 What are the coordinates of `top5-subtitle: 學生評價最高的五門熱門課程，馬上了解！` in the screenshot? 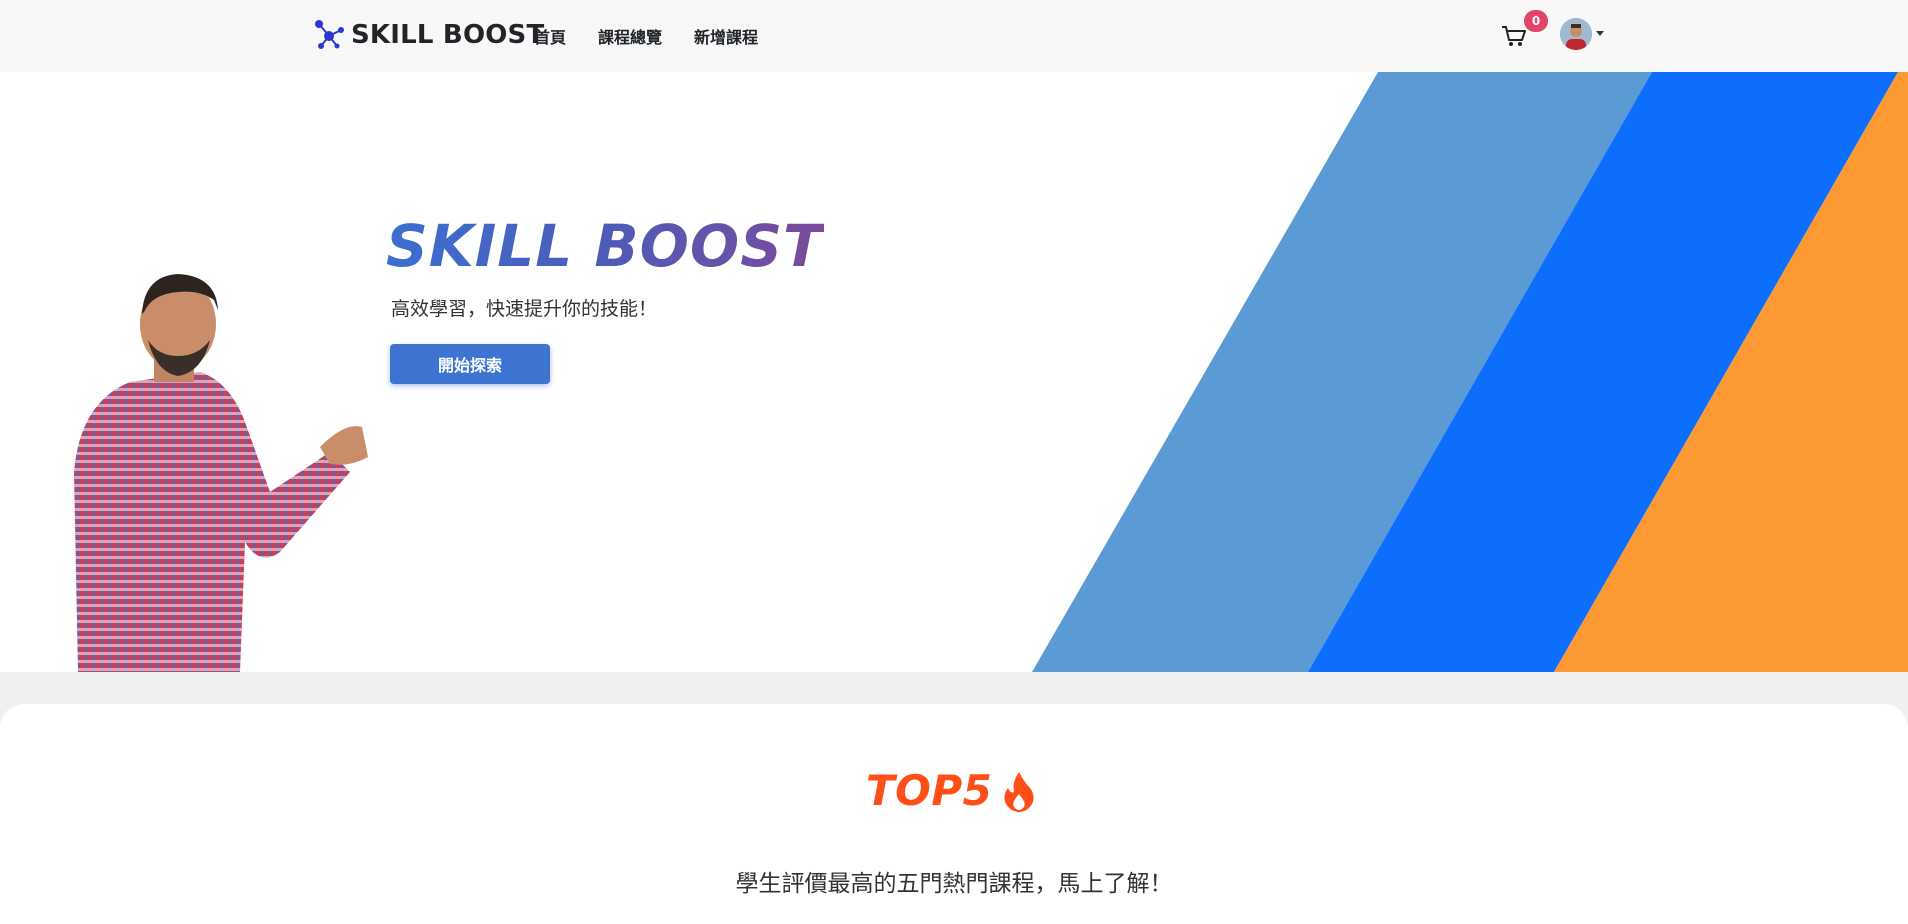 It's located at (954, 884).